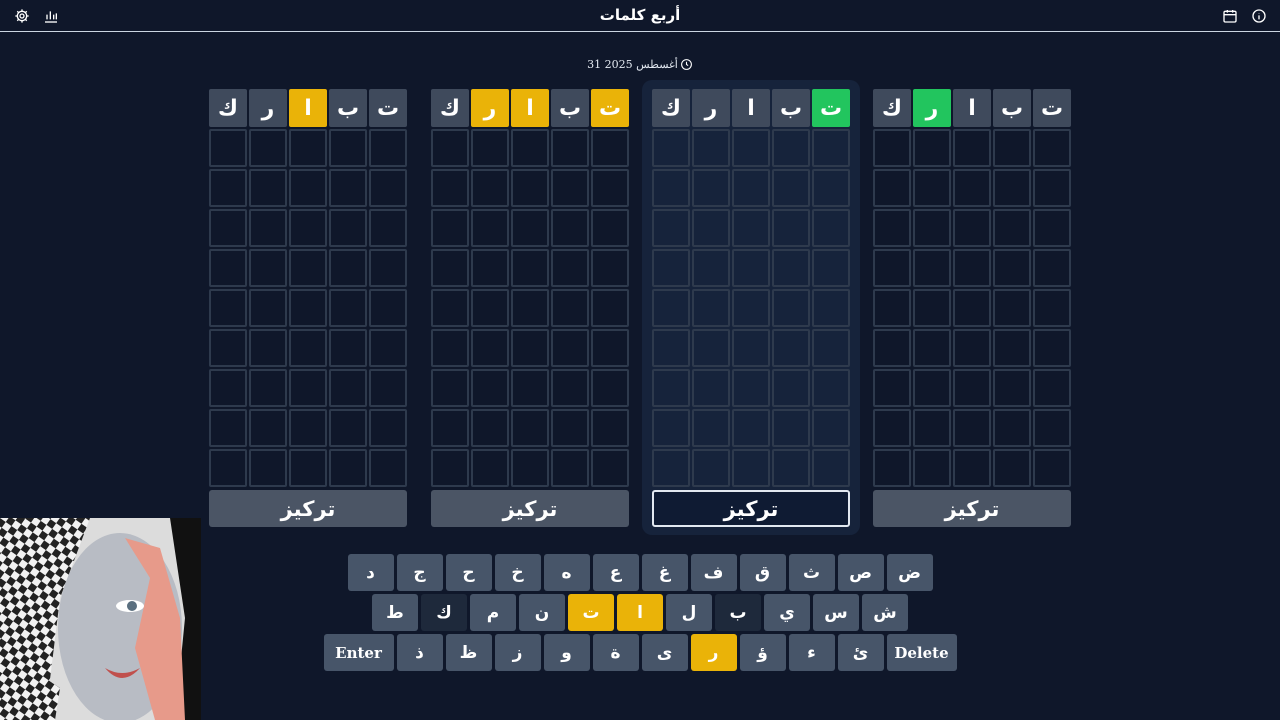  Describe the element at coordinates (615, 652) in the screenshot. I see `letter-key: ة` at that location.